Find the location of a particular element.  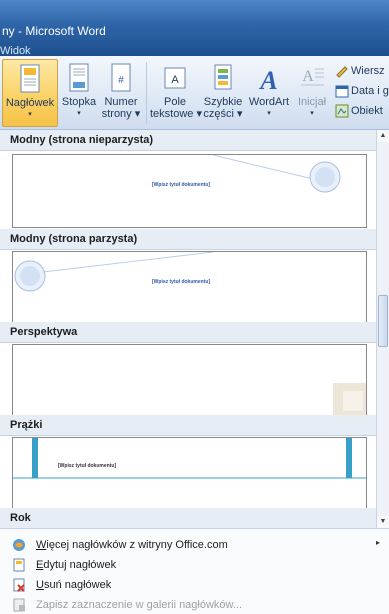

window-title: ny - Microsoft Word is located at coordinates (54, 31).